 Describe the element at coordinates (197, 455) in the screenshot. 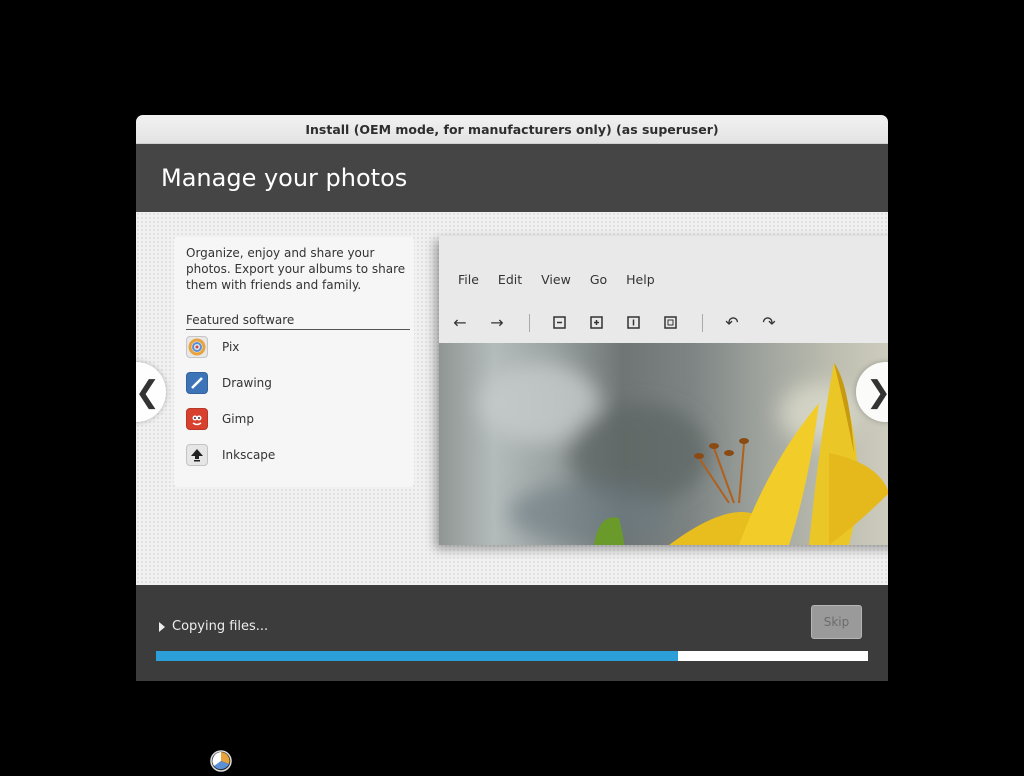

I see `inkscape-icon` at that location.